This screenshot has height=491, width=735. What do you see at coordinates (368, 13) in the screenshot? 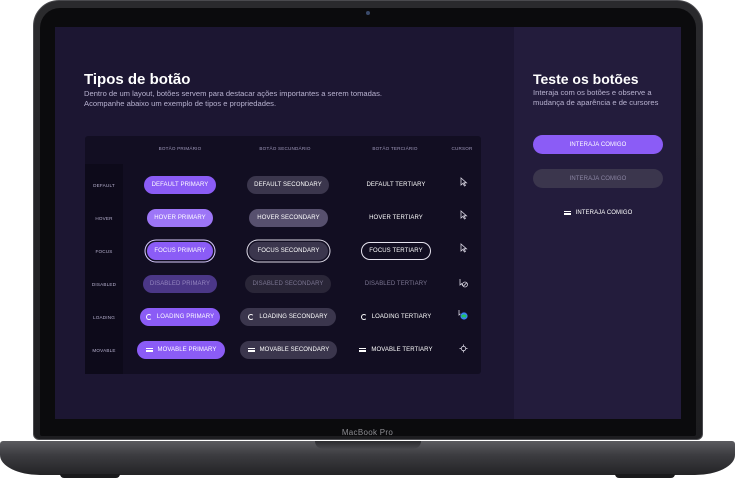
I see `camera-icon` at bounding box center [368, 13].